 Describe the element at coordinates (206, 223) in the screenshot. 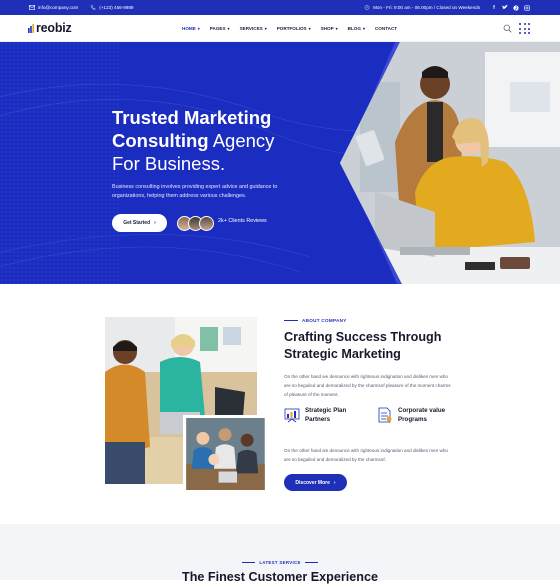

I see `avatar` at that location.